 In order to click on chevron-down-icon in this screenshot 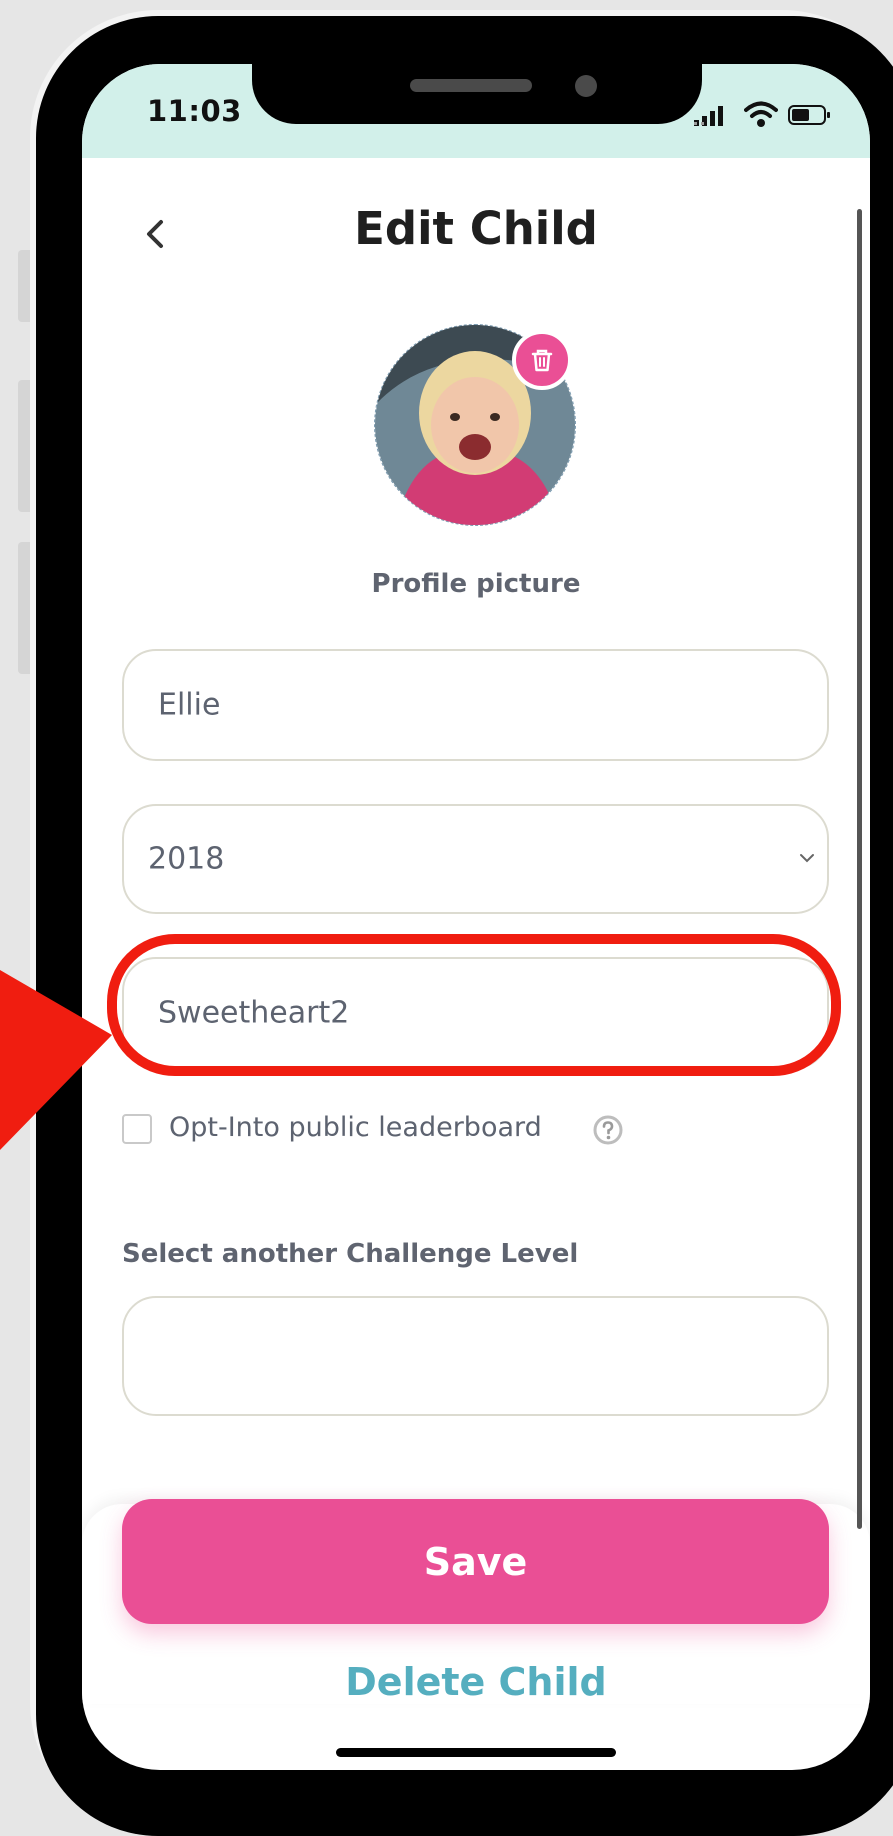, I will do `click(807, 858)`.